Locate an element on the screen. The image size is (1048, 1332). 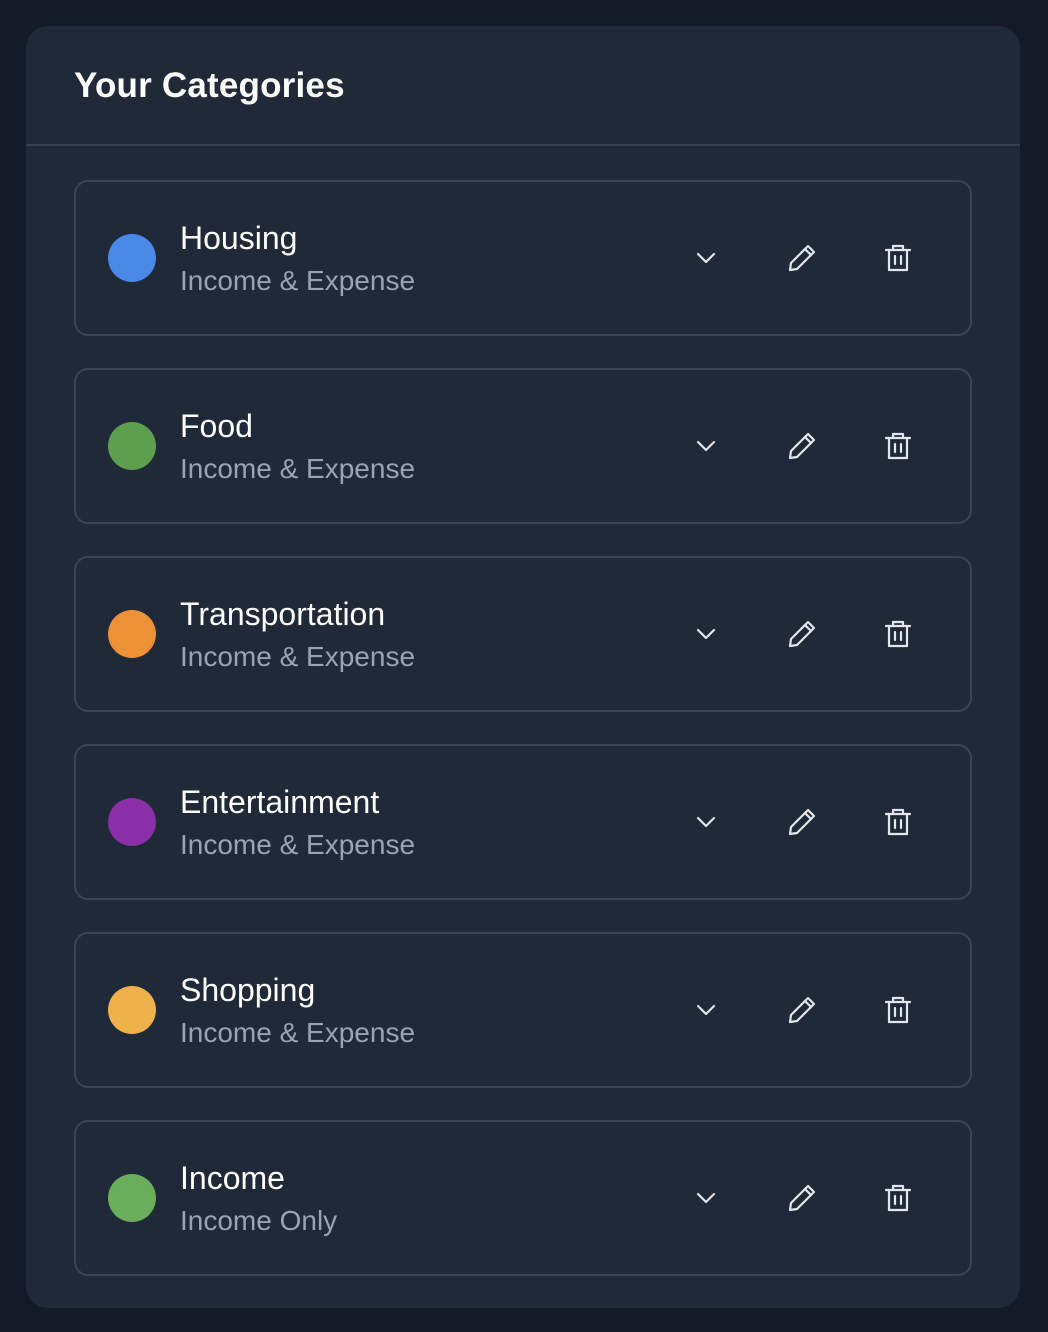
category-row-housing: Housing Income & Expense is located at coordinates (523, 258).